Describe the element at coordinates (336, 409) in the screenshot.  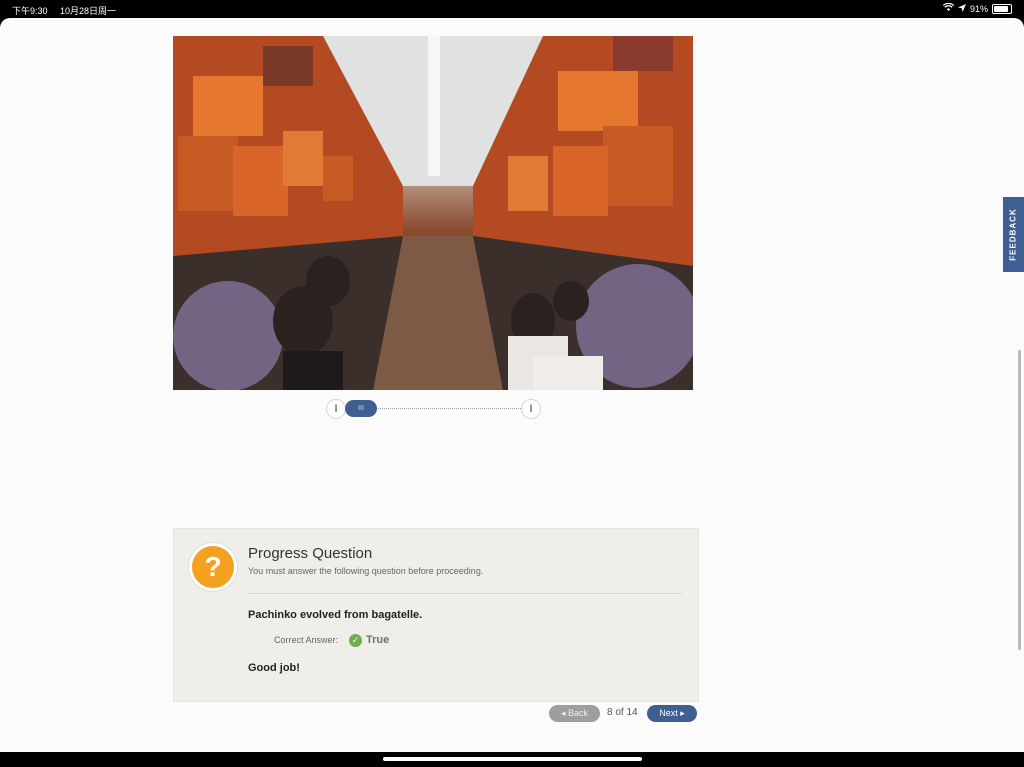
I see `slider-start-marker: I` at that location.